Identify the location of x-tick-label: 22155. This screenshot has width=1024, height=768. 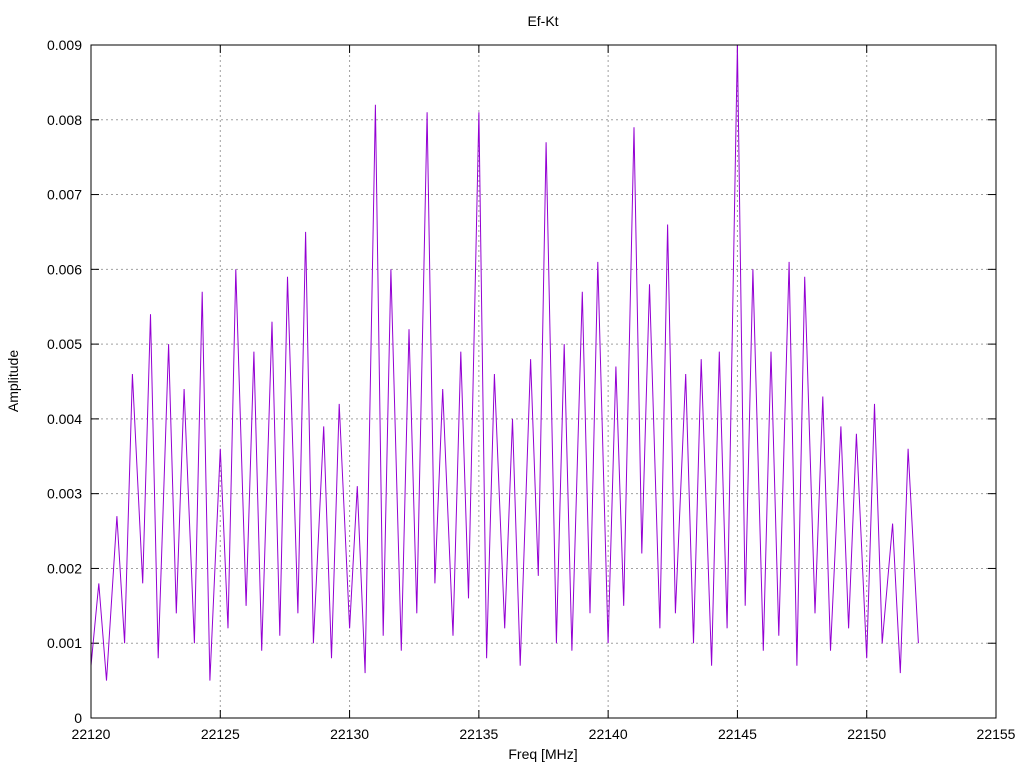
(996, 734).